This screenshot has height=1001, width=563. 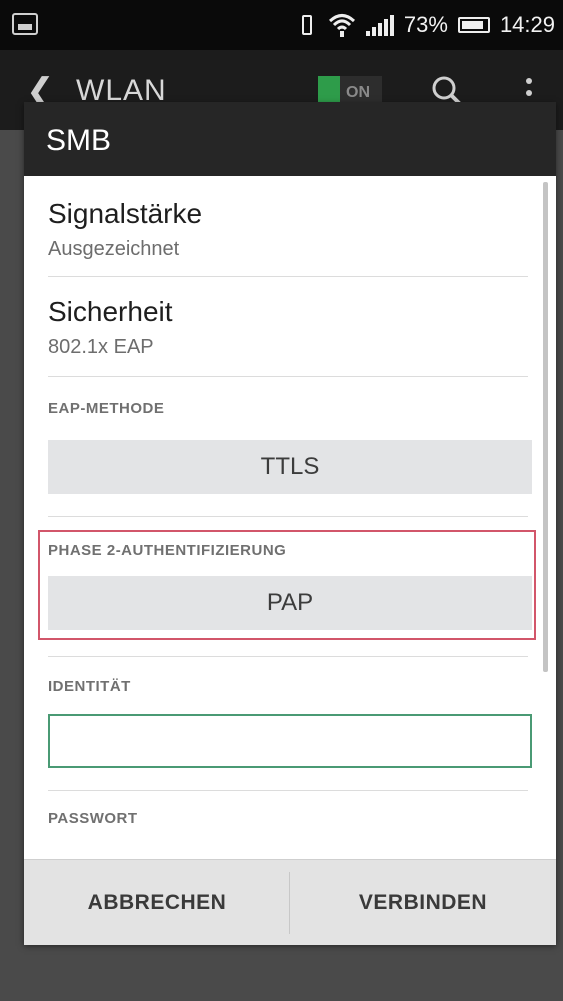 I want to click on security-label: Sicherheit, so click(x=110, y=311).